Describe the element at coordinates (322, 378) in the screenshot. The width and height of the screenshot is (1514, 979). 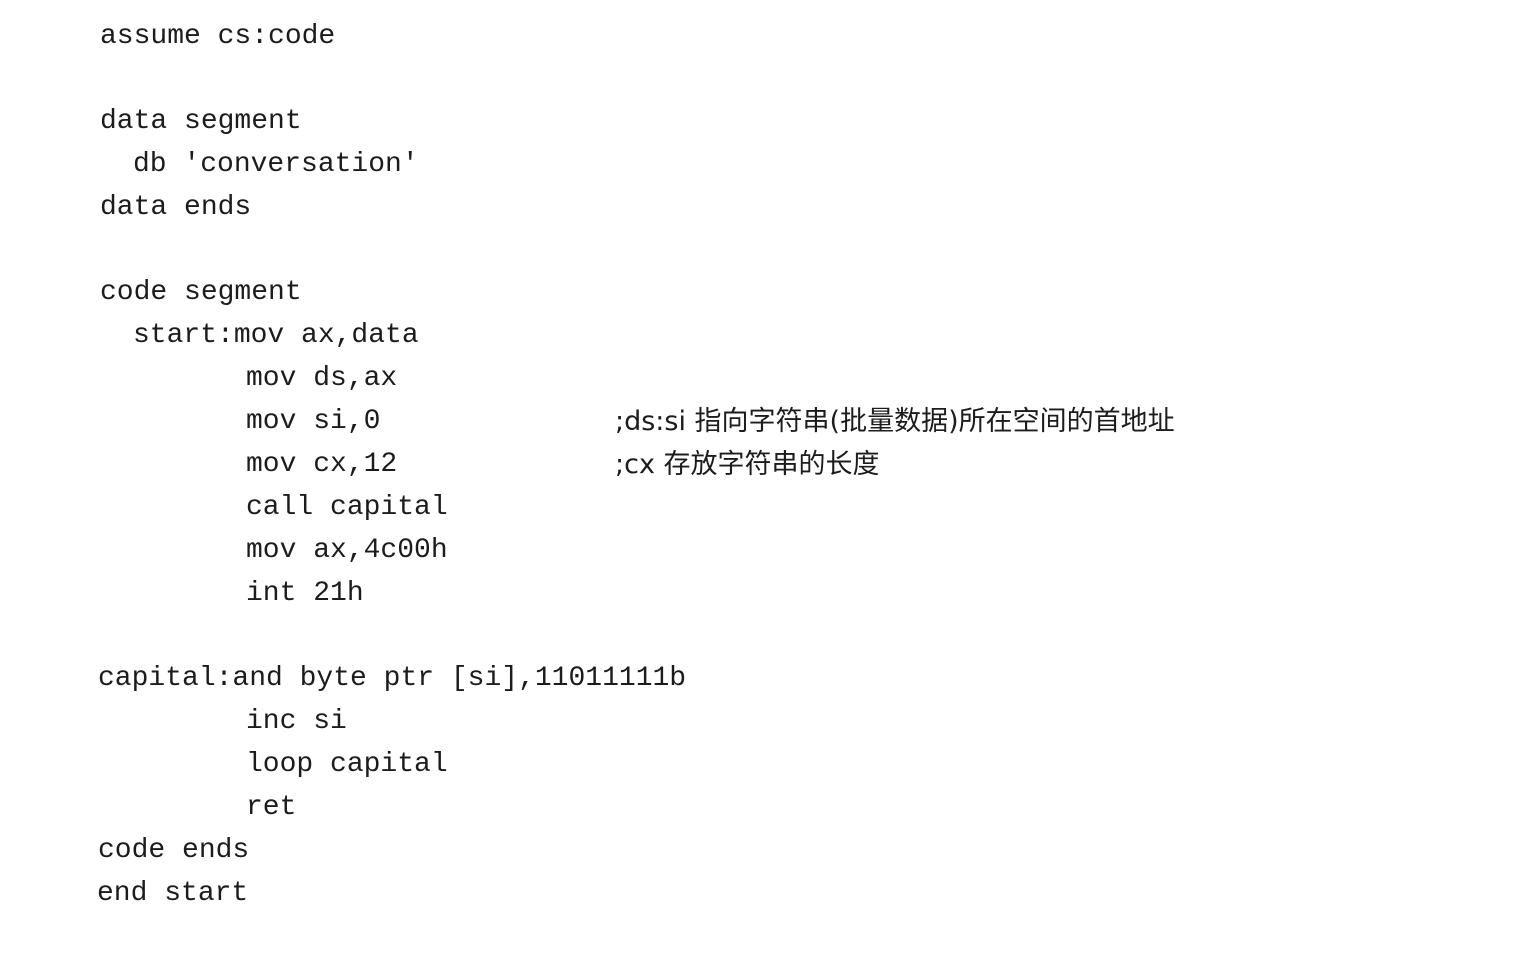
I see `code-text: mov ds,ax` at that location.